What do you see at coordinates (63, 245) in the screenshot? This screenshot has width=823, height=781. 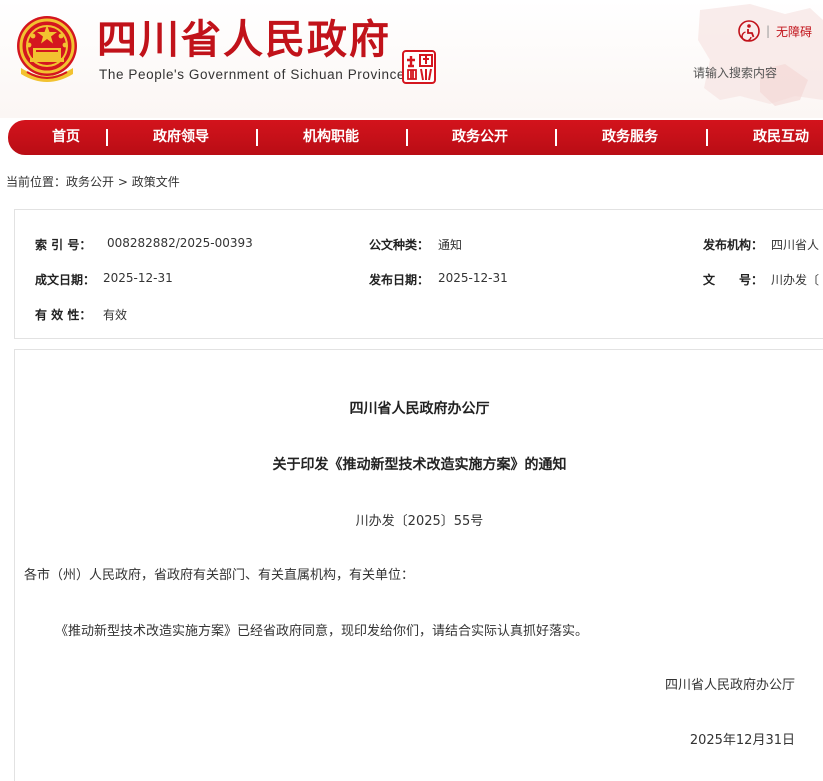 I see `index-label: 索 引 号：` at bounding box center [63, 245].